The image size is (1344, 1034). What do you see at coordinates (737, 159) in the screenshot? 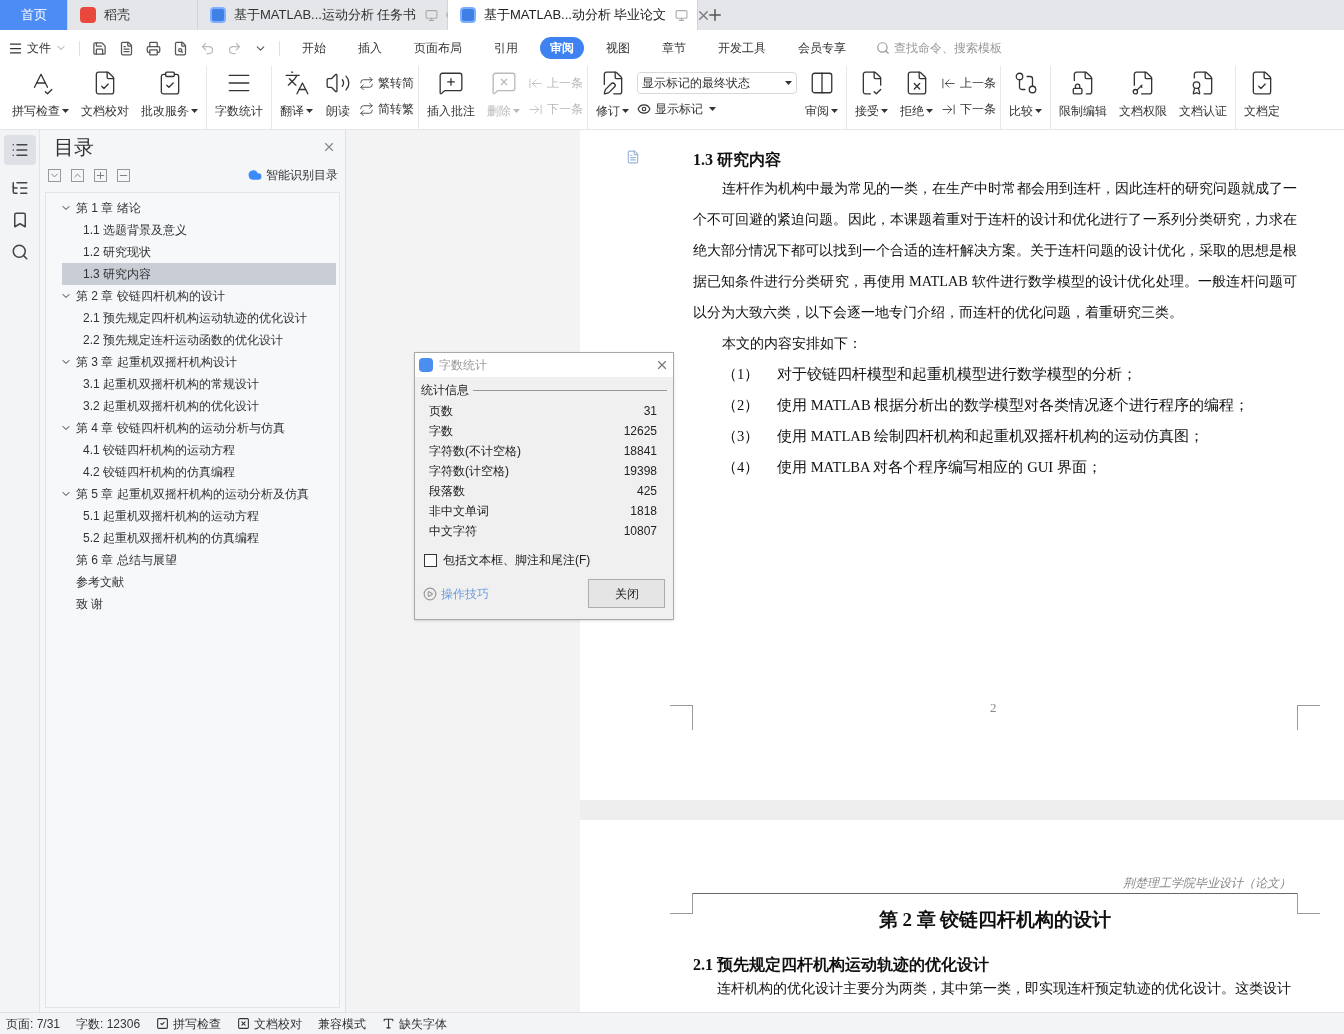
I see `section-heading: 1.3 研究内容` at bounding box center [737, 159].